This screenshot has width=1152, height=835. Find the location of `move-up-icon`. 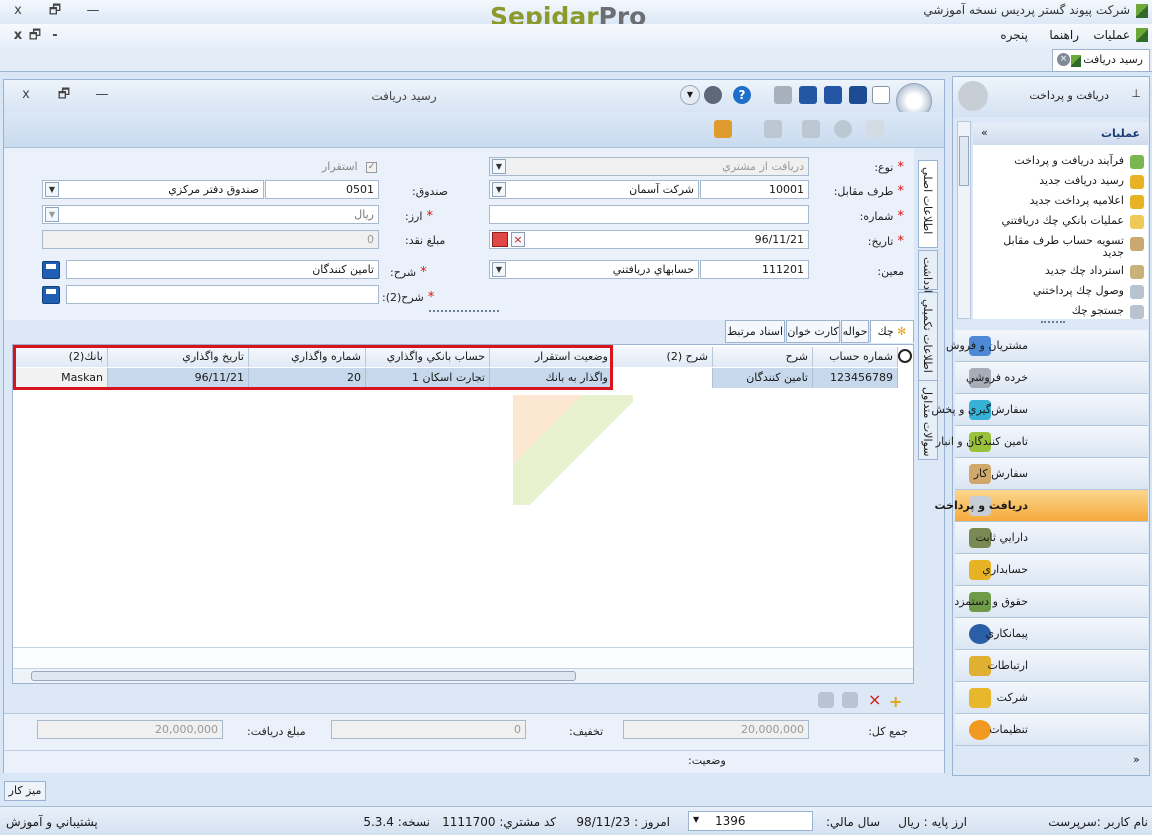

move-up-icon is located at coordinates (850, 700).